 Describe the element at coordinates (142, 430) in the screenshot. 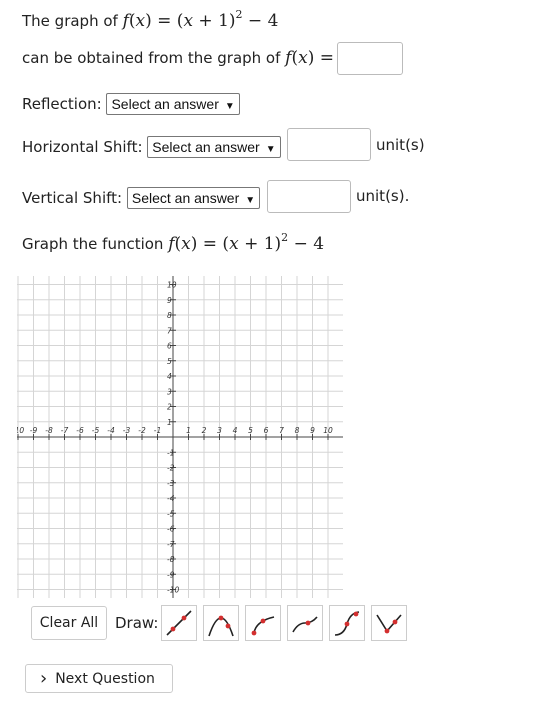

I see `x-tick-label: -2` at that location.